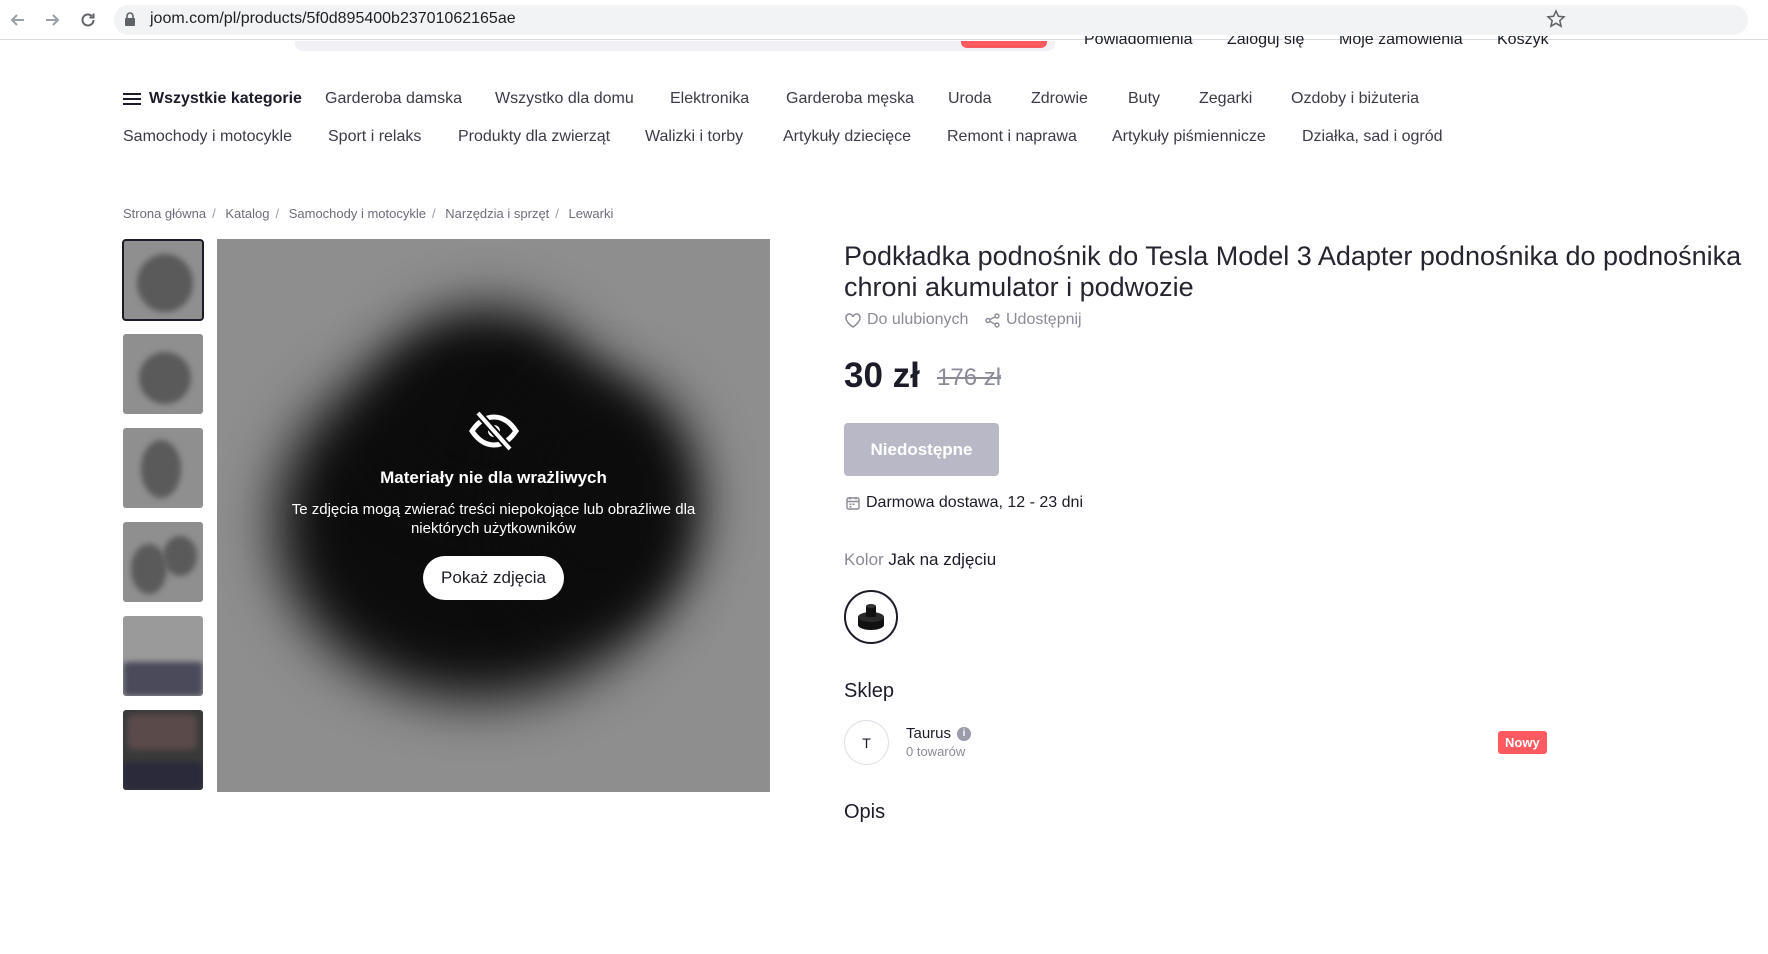  What do you see at coordinates (1044, 319) in the screenshot?
I see `share-label: Udostępnij` at bounding box center [1044, 319].